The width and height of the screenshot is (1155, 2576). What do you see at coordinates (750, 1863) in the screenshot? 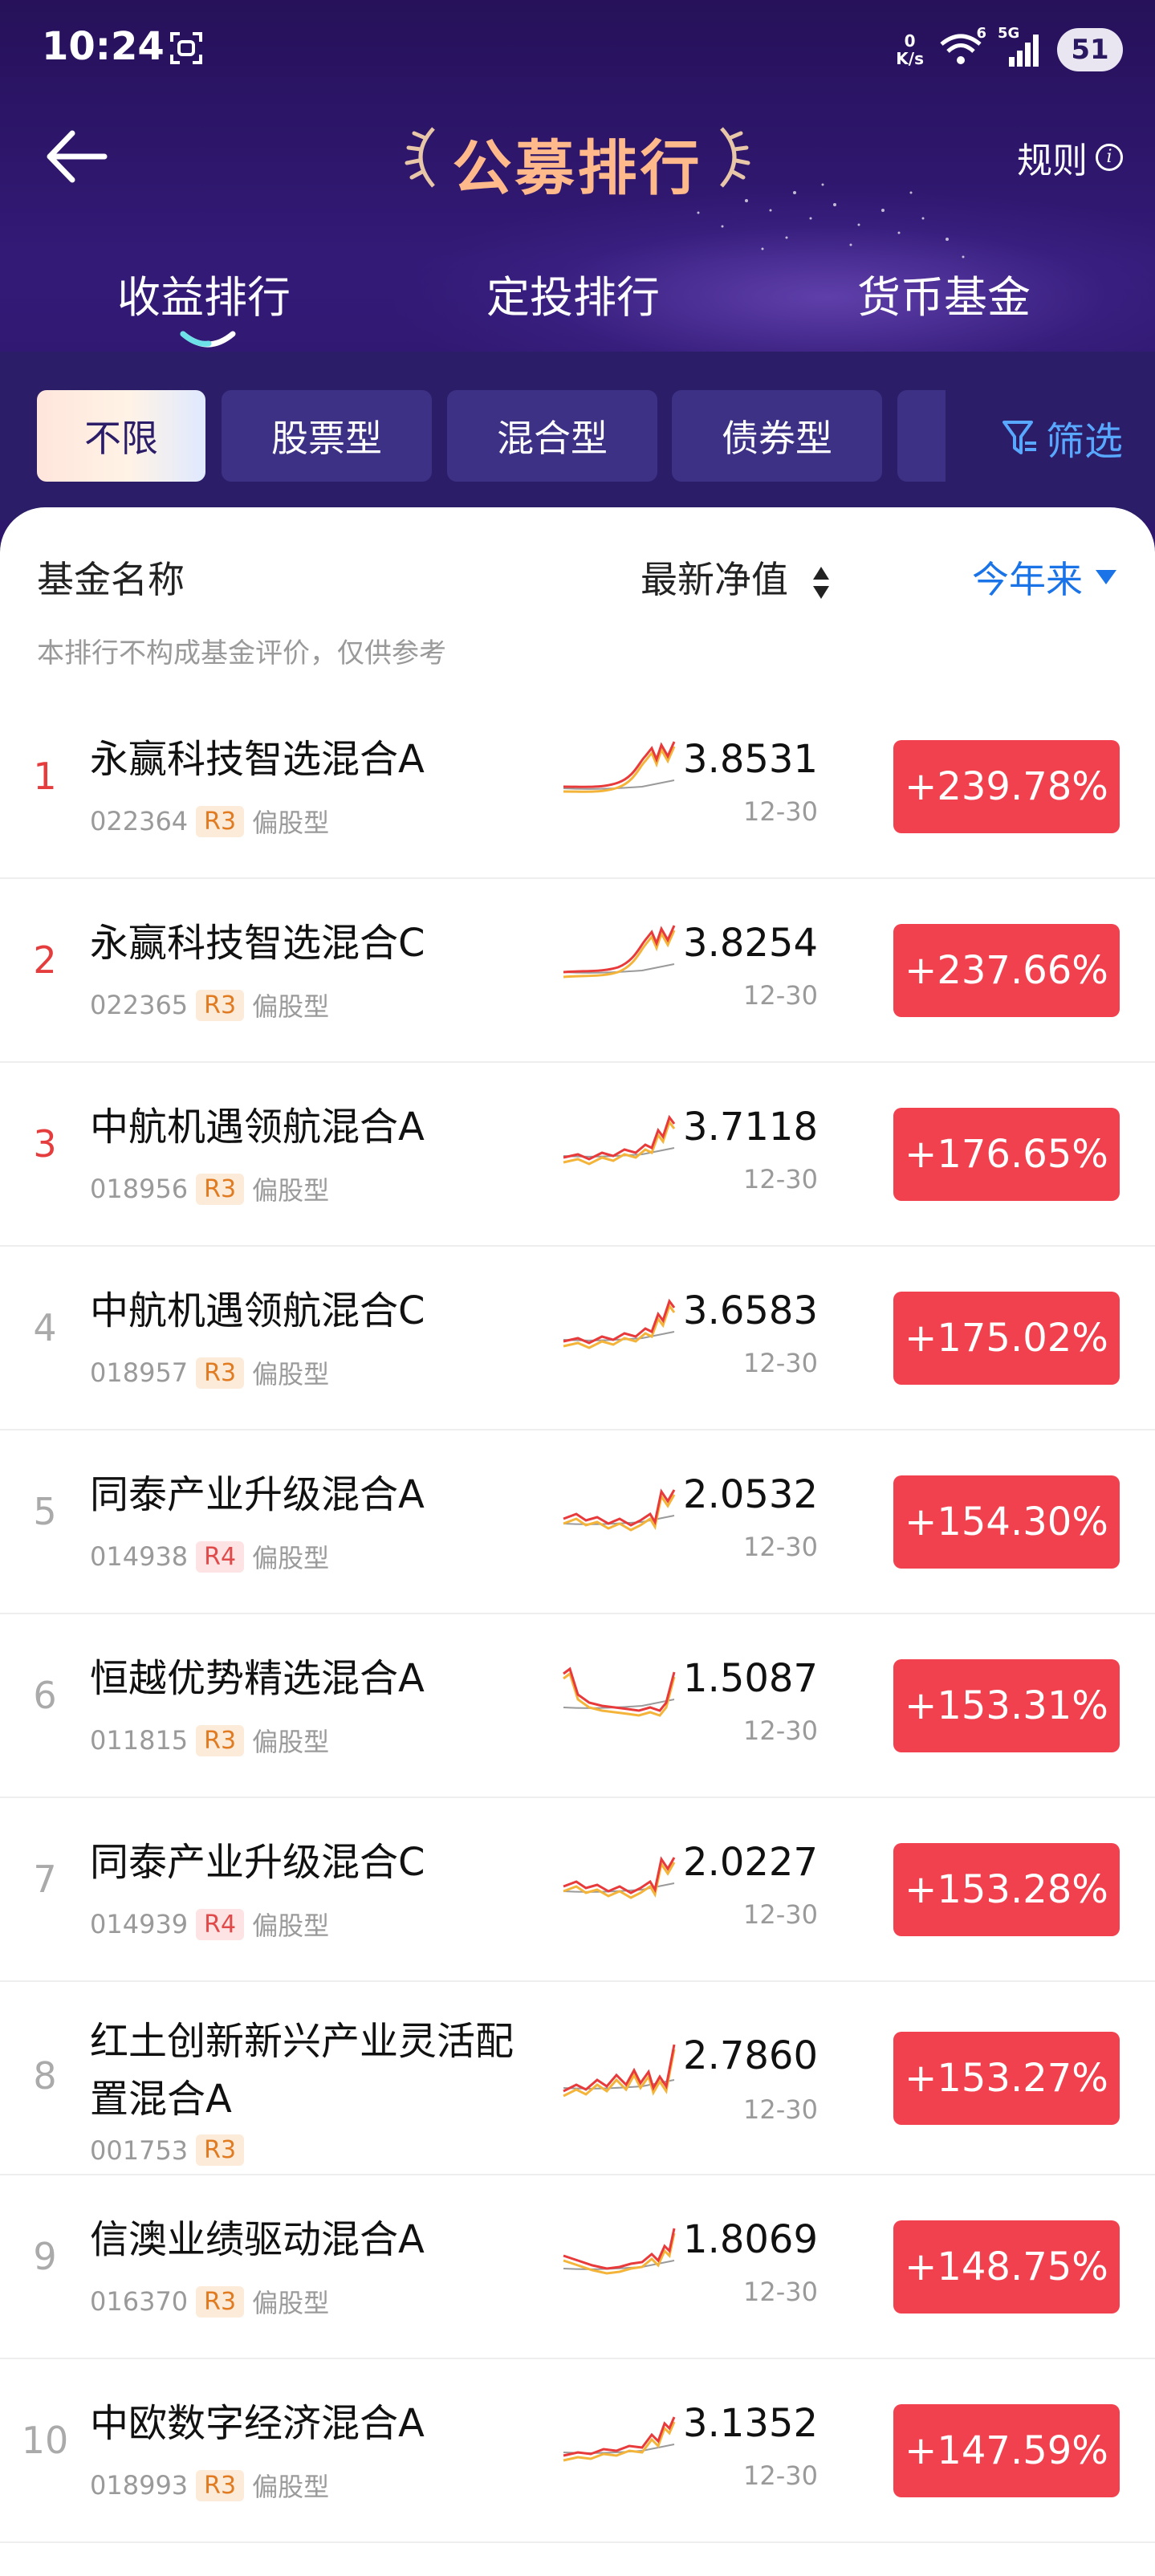
I see `latest-nav: 2.0227` at bounding box center [750, 1863].